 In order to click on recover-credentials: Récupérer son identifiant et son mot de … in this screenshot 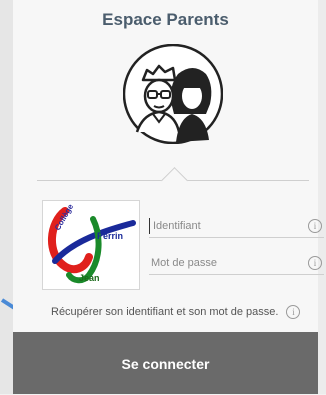, I will do `click(176, 312)`.